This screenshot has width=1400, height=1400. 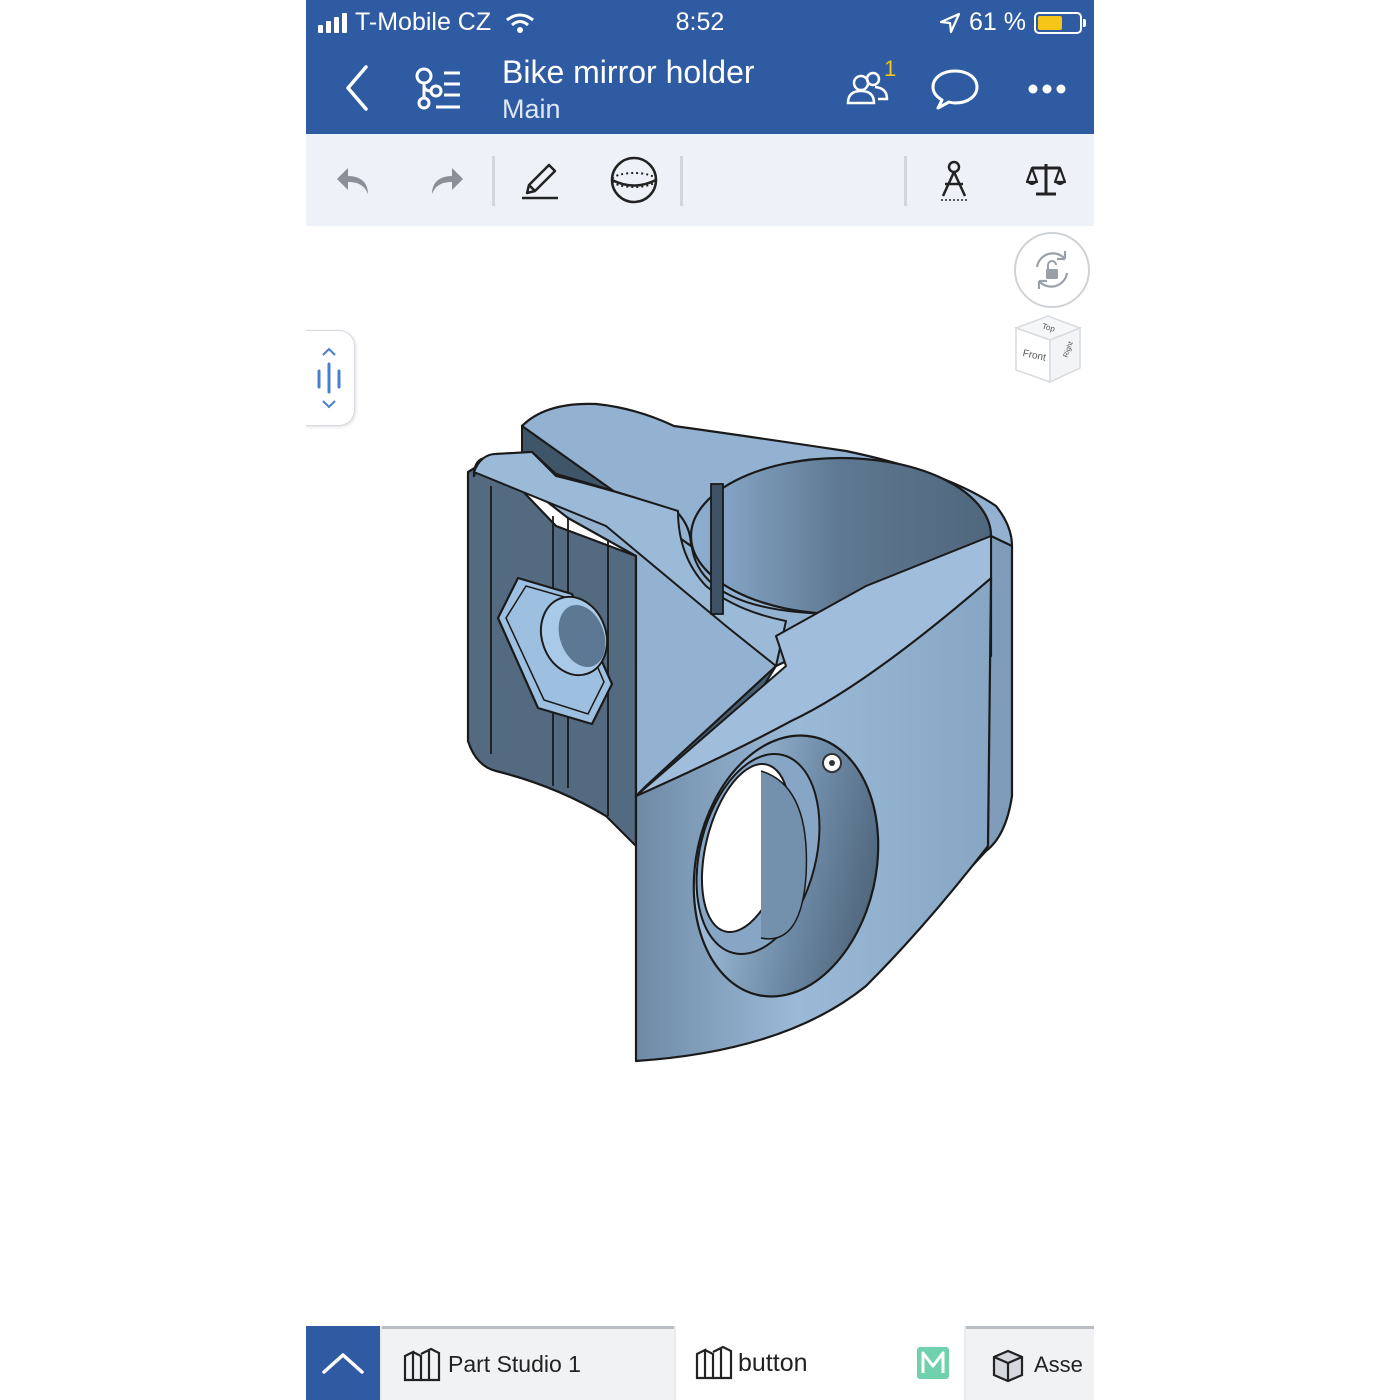 I want to click on feature-tree-button, so click(x=438, y=90).